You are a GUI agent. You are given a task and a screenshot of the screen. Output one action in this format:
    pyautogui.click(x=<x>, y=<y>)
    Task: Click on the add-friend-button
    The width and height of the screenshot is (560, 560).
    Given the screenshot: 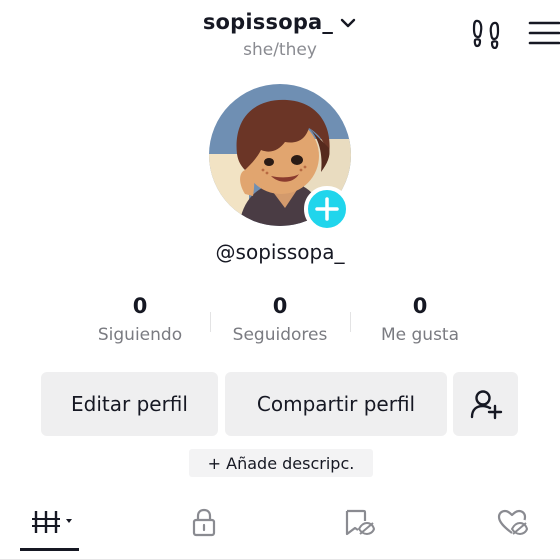 What is the action you would take?
    pyautogui.click(x=485, y=404)
    